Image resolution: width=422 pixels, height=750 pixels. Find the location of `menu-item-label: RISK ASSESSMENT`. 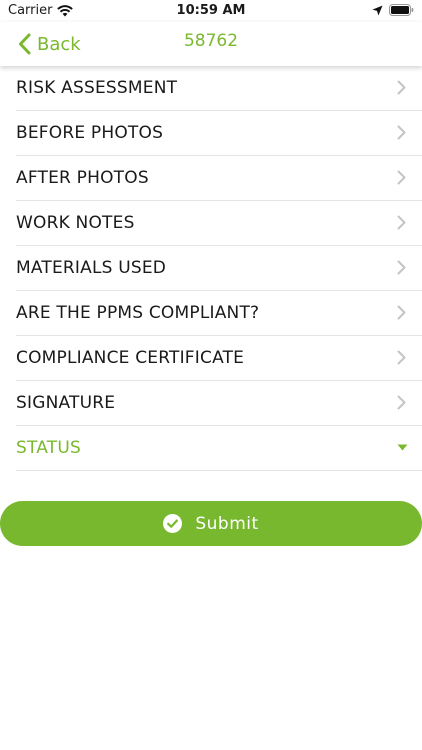

menu-item-label: RISK ASSESSMENT is located at coordinates (97, 88).